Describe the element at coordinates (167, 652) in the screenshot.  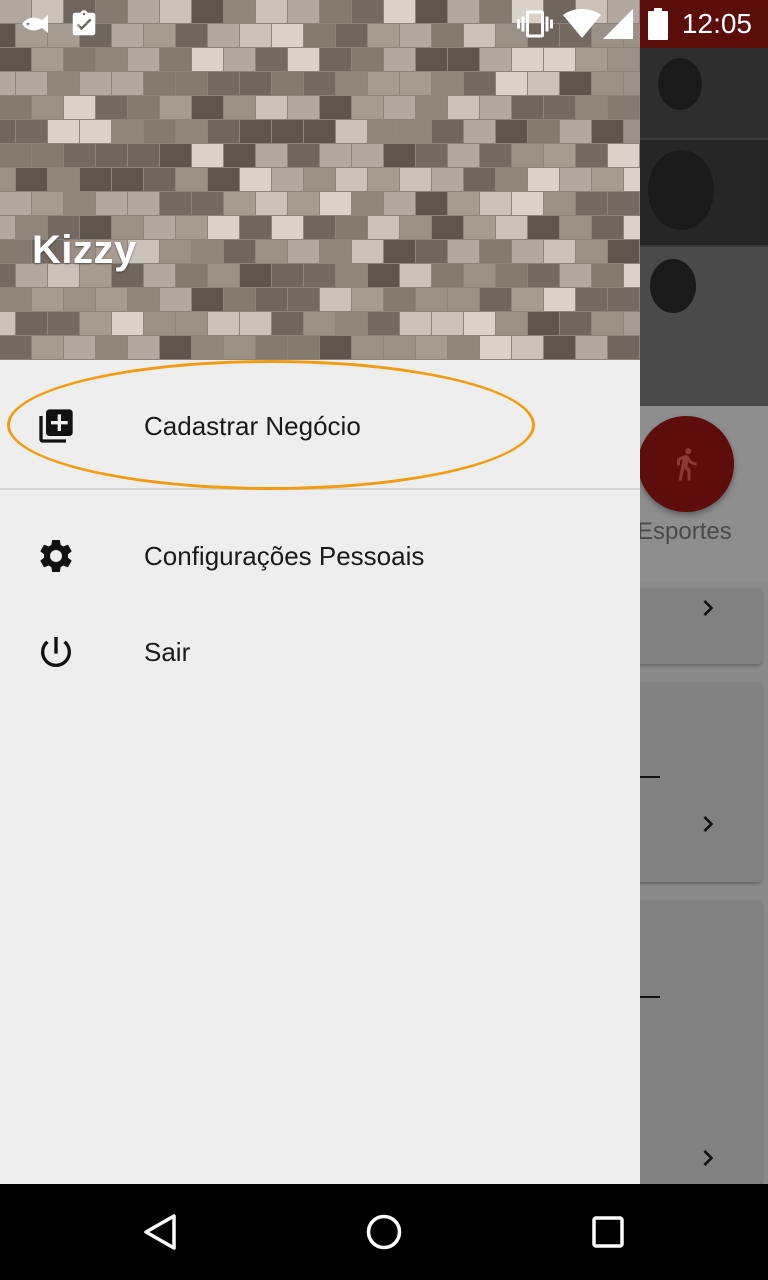
I see `menu-item-label: Sair` at that location.